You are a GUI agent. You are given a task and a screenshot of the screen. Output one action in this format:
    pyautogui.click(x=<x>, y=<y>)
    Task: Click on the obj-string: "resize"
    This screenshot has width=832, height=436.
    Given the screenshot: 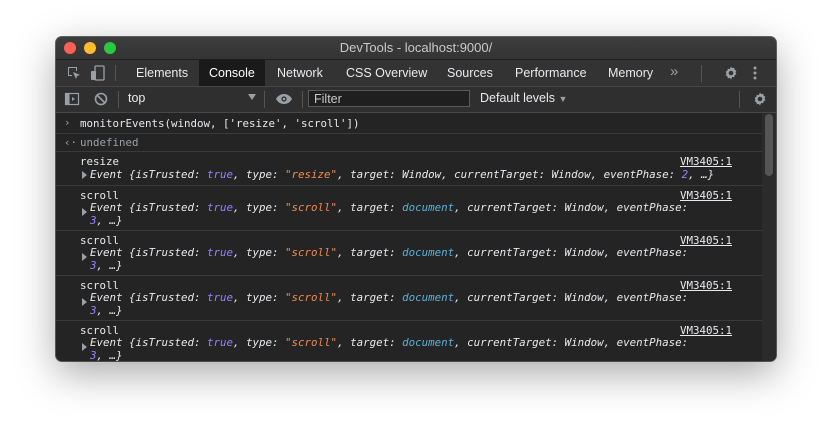 What is the action you would take?
    pyautogui.click(x=311, y=174)
    